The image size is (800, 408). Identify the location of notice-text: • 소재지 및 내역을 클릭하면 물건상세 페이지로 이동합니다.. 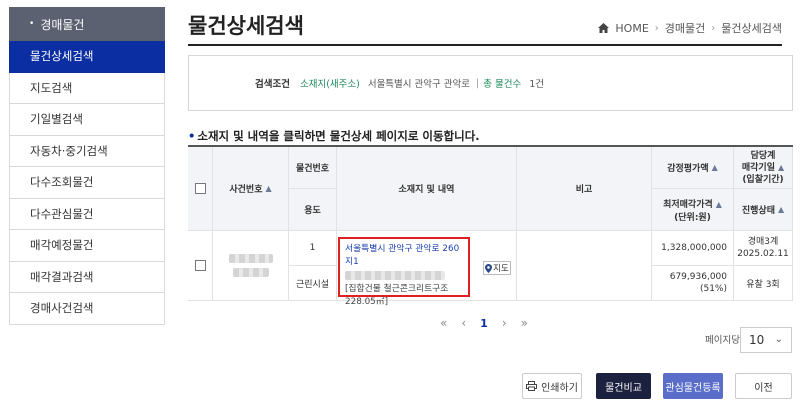
(334, 136).